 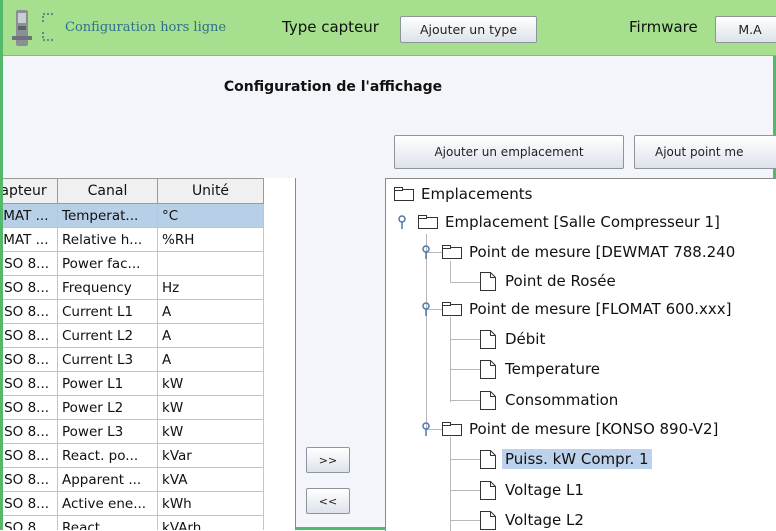 I want to click on table-row: NSO 8...React. po...kVar, so click(x=133, y=455).